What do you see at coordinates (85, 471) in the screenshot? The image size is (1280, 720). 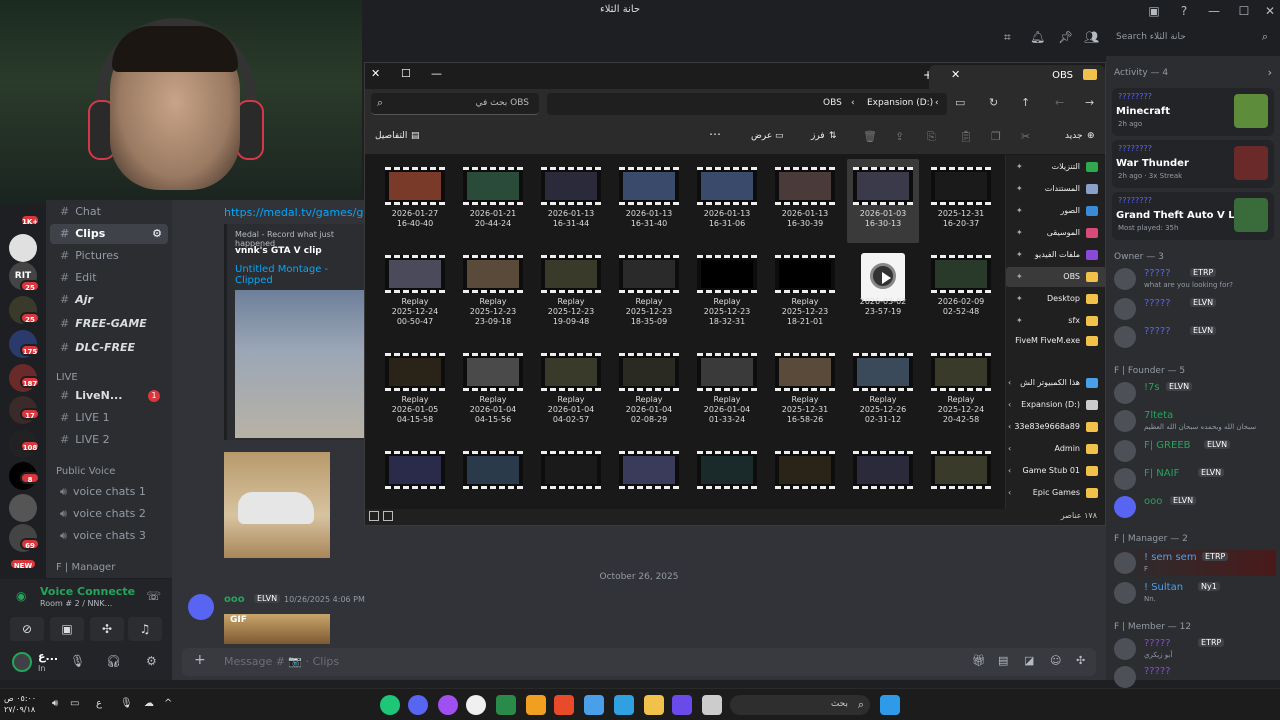 I see `category-public-voice: Public Voice` at bounding box center [85, 471].